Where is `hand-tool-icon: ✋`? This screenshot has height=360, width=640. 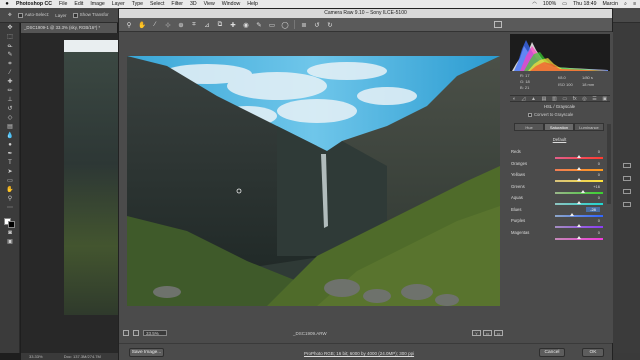
hand-tool-icon: ✋ is located at coordinates (142, 25).